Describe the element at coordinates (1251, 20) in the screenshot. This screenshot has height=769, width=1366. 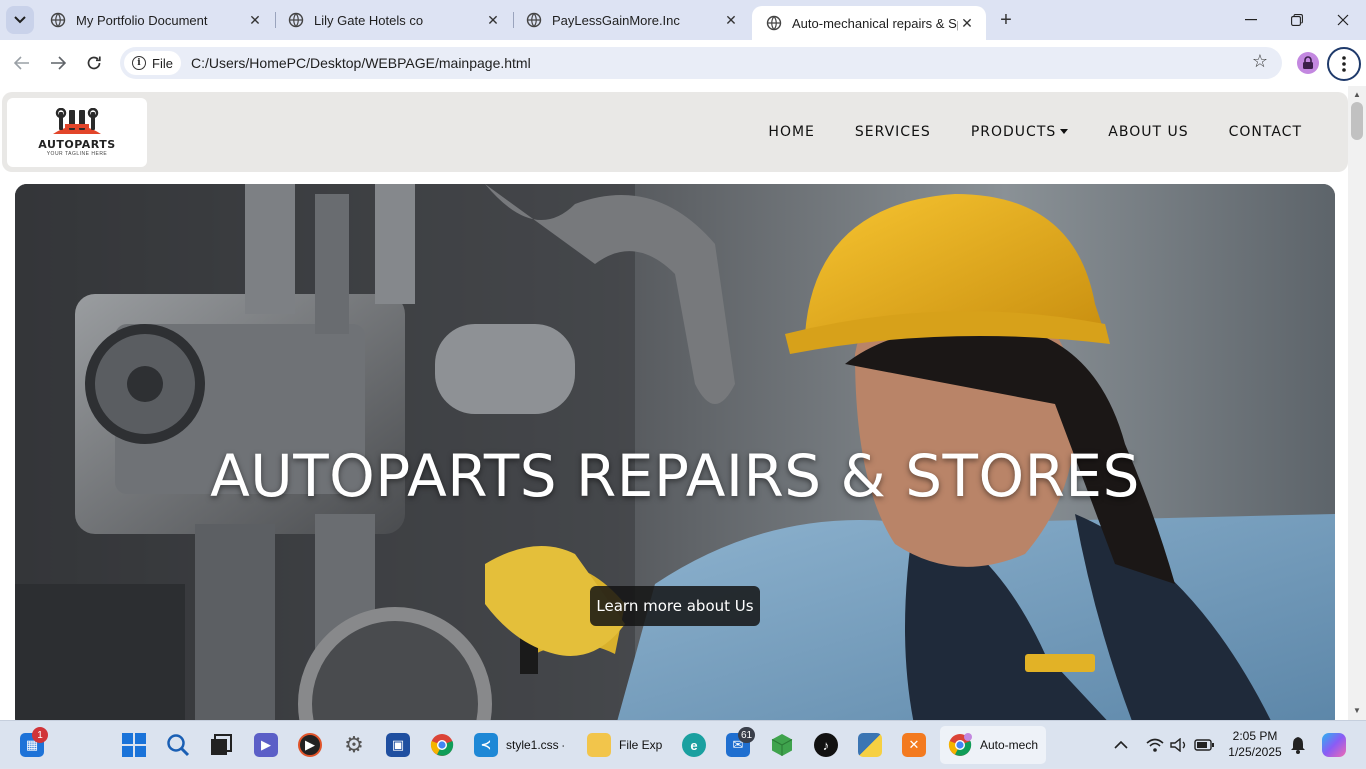
I see `minimize-icon` at that location.